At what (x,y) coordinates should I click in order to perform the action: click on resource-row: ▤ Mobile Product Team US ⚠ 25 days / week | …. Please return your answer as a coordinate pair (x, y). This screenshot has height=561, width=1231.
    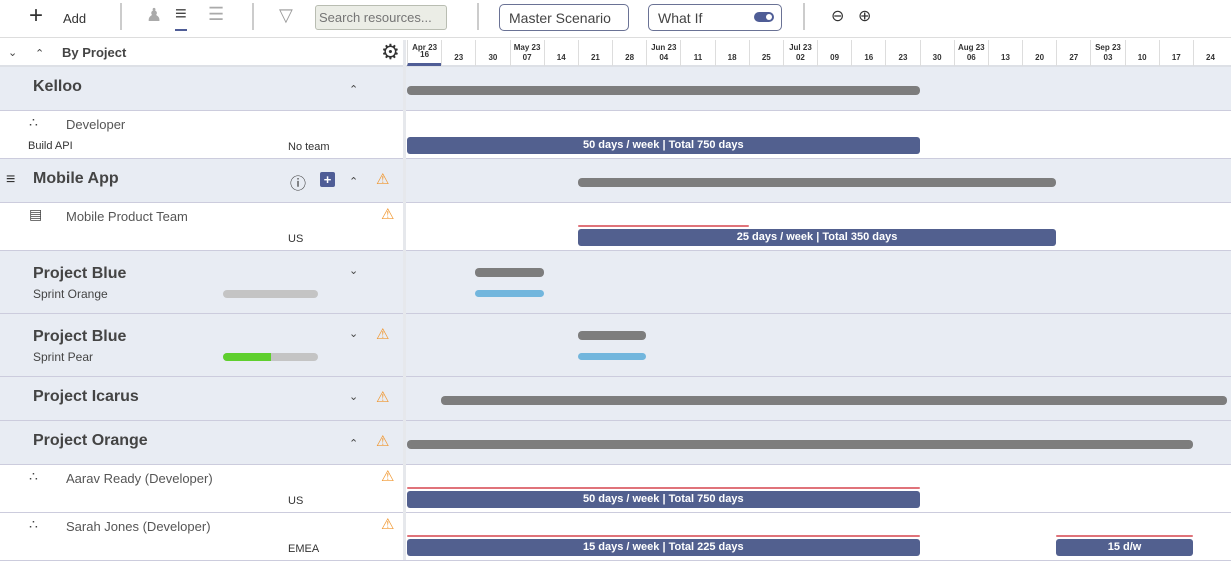
    Looking at the image, I should click on (615, 227).